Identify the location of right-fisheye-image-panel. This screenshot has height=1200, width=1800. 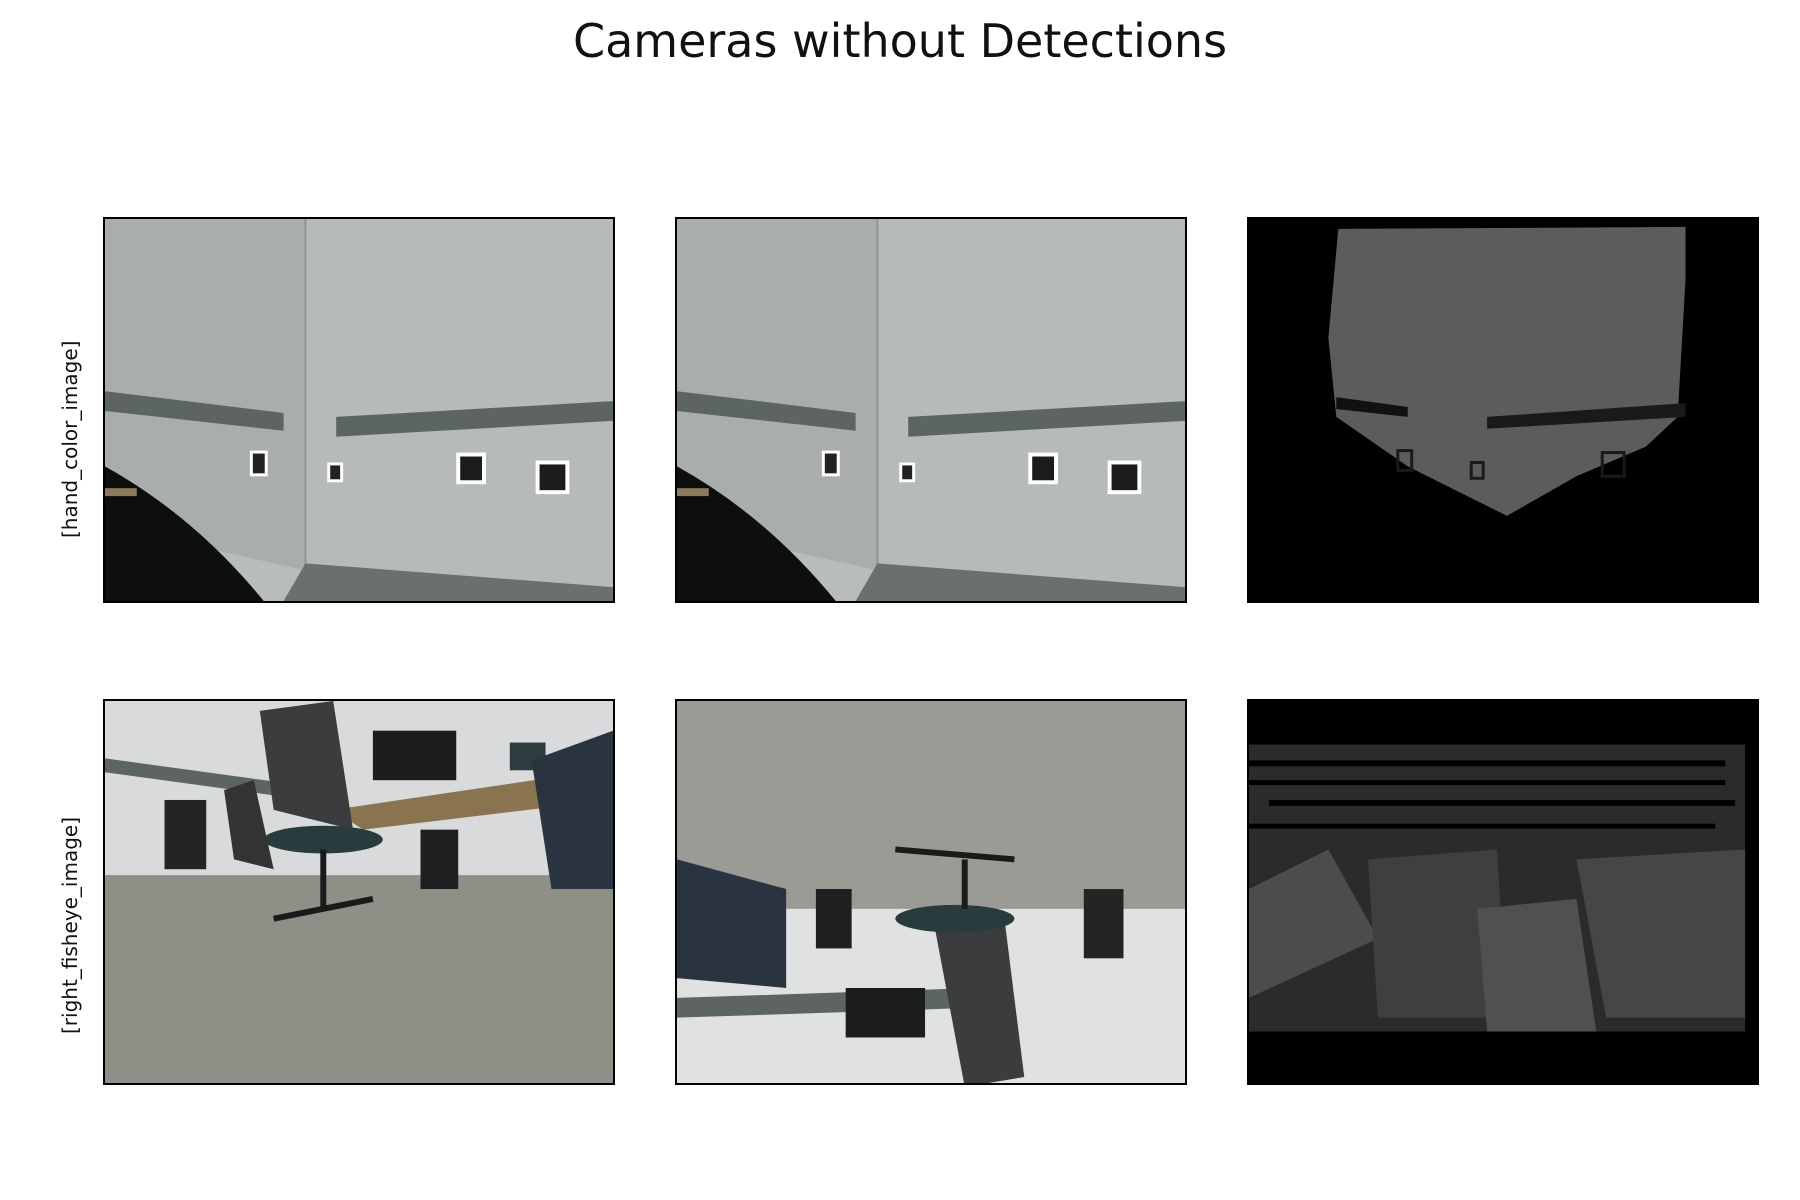
(359, 892).